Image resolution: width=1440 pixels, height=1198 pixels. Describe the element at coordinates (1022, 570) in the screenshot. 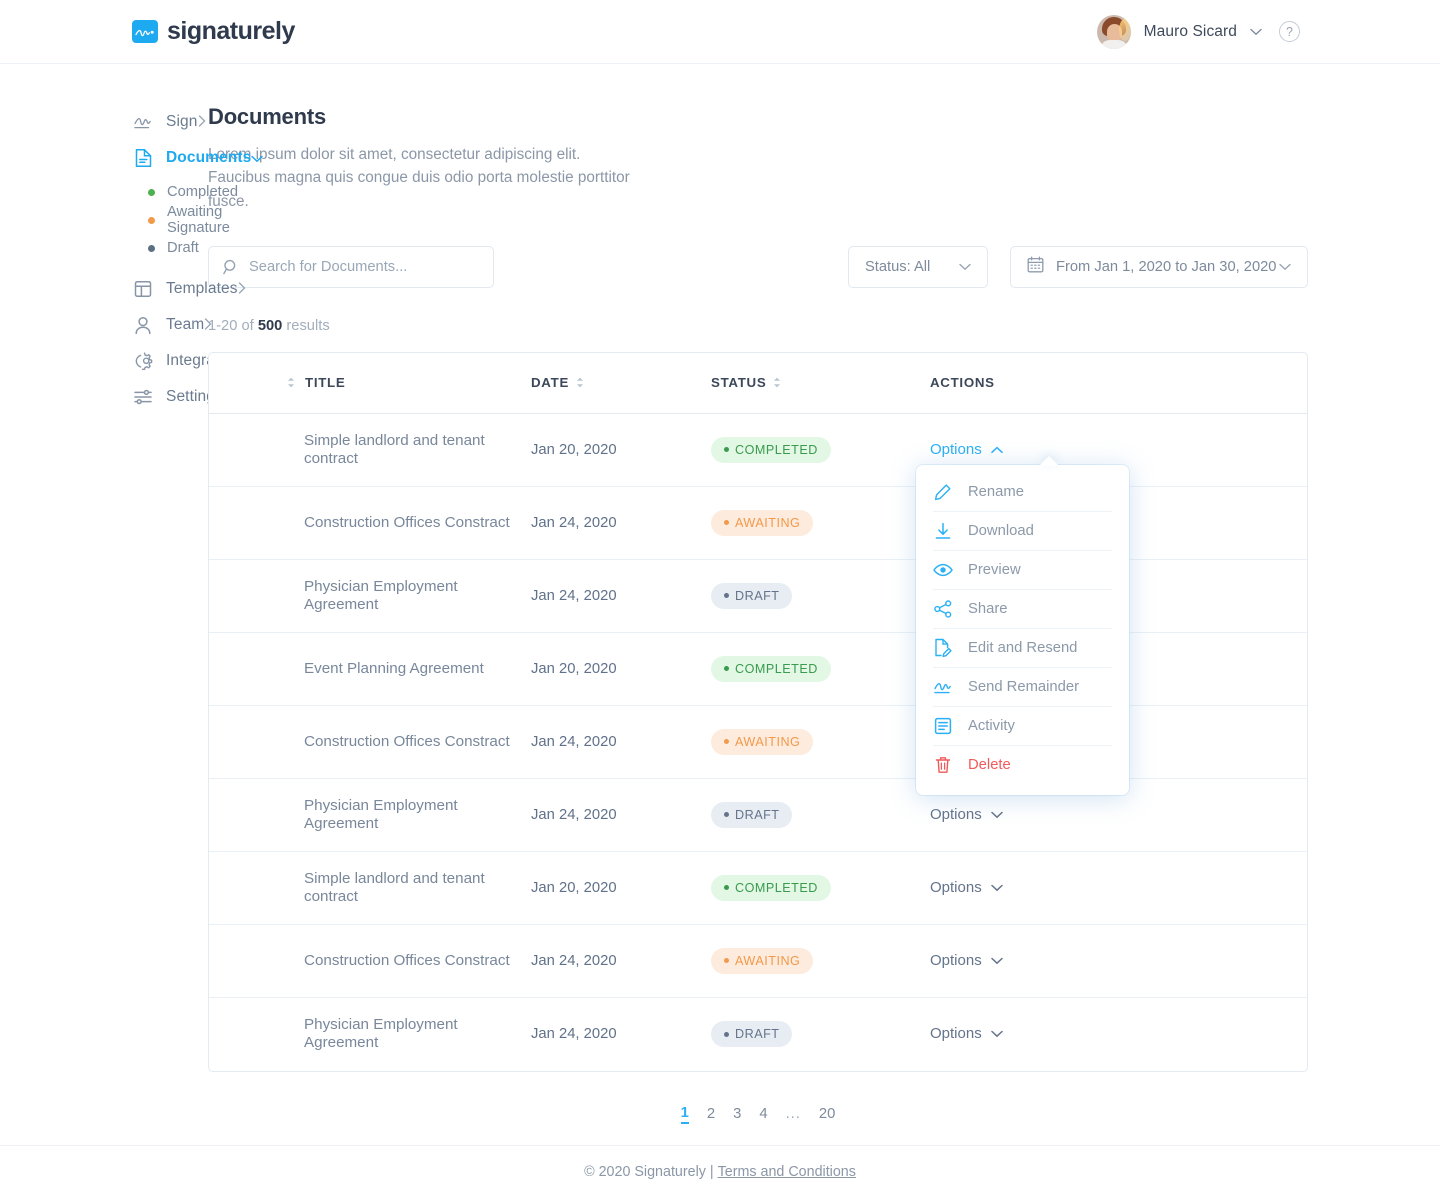

I see `menu-item-preview: Preview` at that location.